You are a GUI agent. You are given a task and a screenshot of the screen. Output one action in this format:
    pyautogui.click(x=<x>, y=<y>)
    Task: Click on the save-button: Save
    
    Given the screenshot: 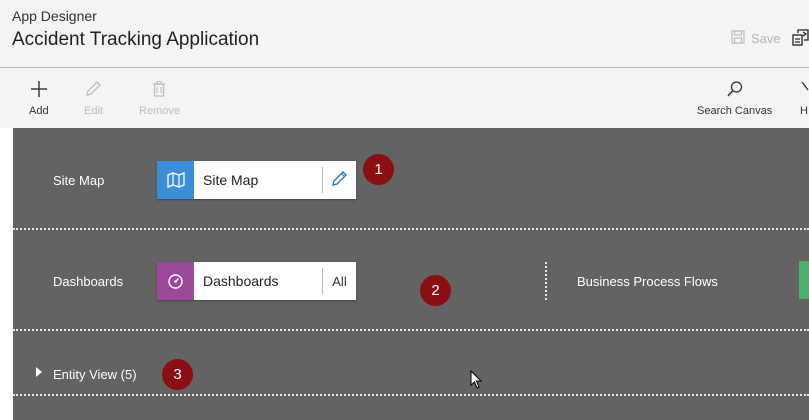 What is the action you would take?
    pyautogui.click(x=756, y=38)
    